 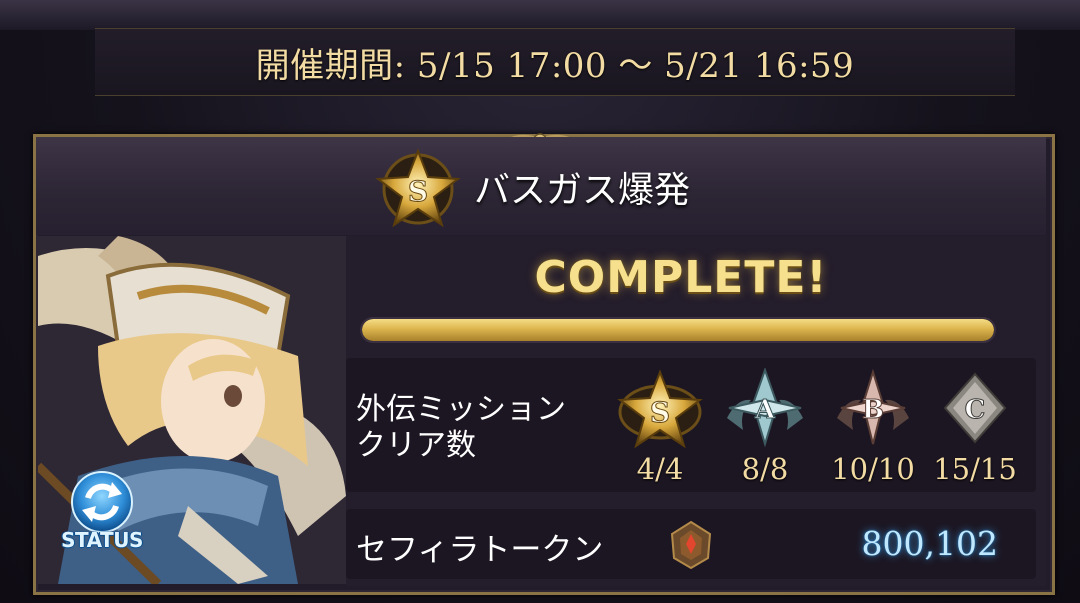 I want to click on mission-rank-b: B 10/10, so click(x=873, y=427).